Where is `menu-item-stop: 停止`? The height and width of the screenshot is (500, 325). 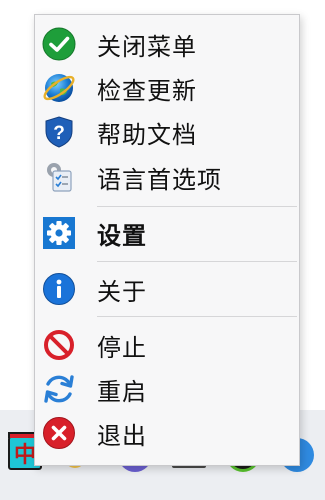 menu-item-stop: 停止 is located at coordinates (167, 345).